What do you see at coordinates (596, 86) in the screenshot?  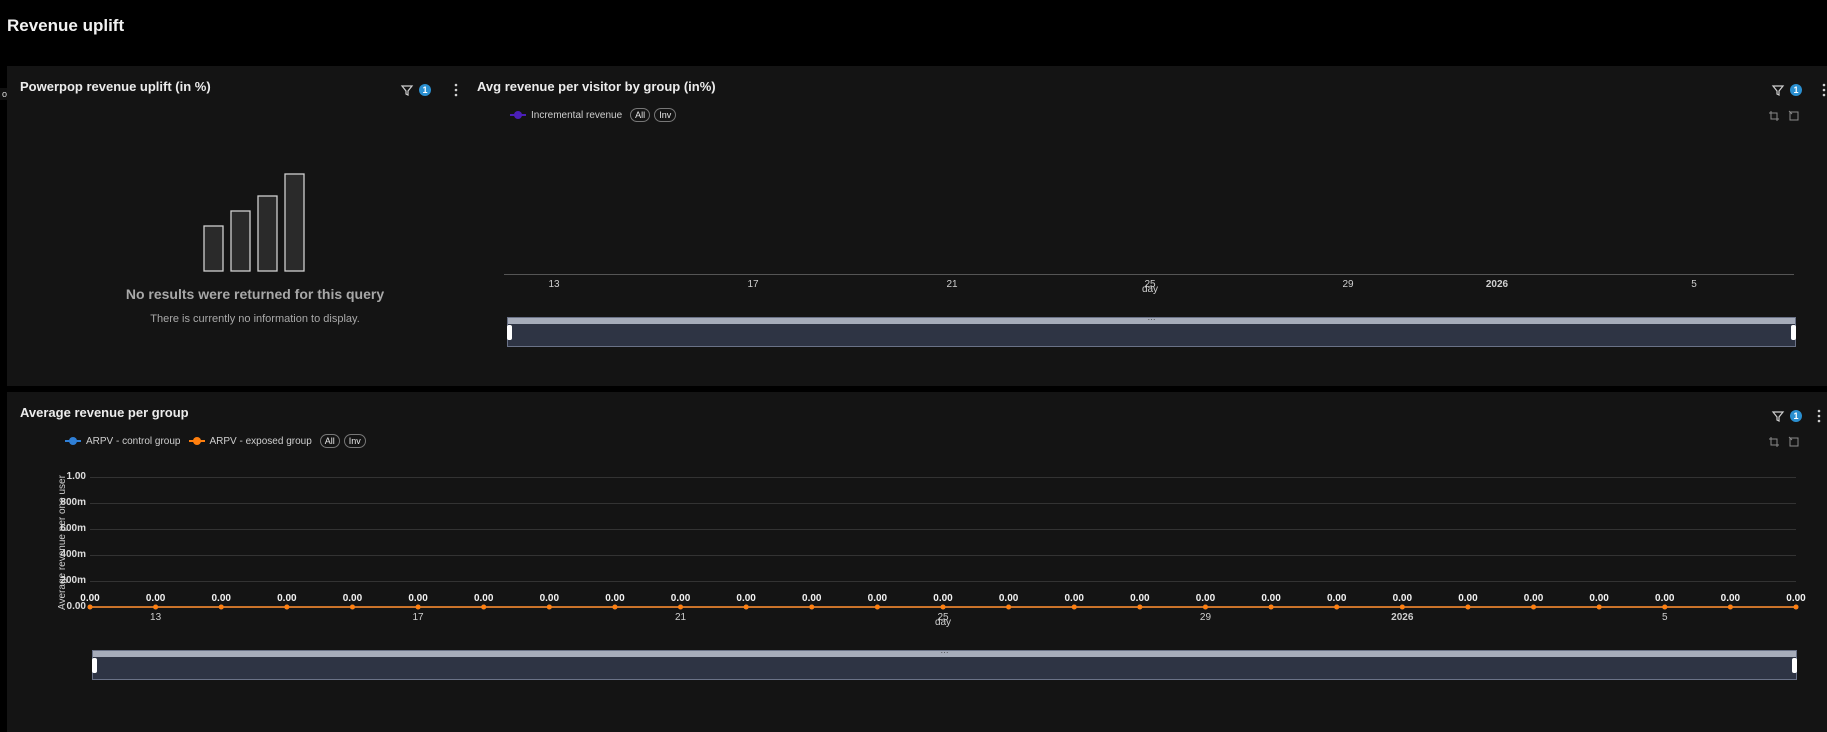 I see `panel-title: Avg revenue per visitor by group (in%)` at bounding box center [596, 86].